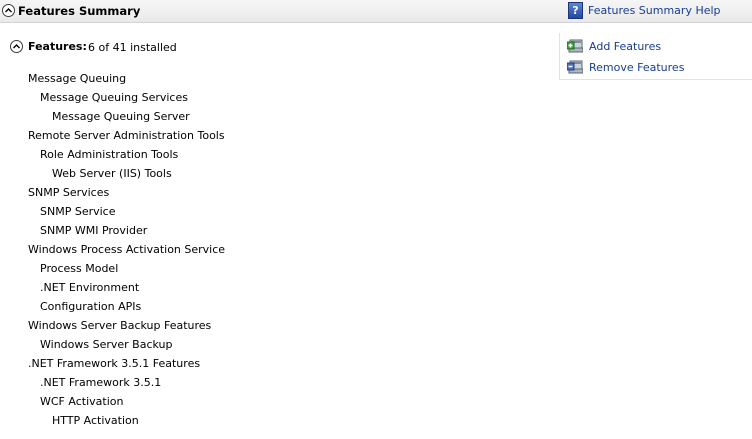 Image resolution: width=752 pixels, height=439 pixels. Describe the element at coordinates (575, 67) in the screenshot. I see `remove-features-icon` at that location.